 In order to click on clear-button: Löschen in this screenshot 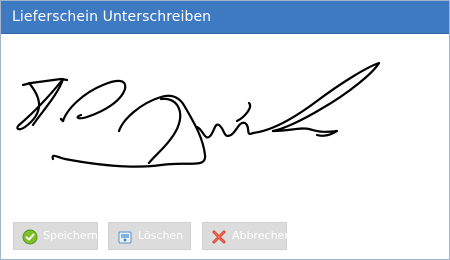, I will do `click(149, 236)`.